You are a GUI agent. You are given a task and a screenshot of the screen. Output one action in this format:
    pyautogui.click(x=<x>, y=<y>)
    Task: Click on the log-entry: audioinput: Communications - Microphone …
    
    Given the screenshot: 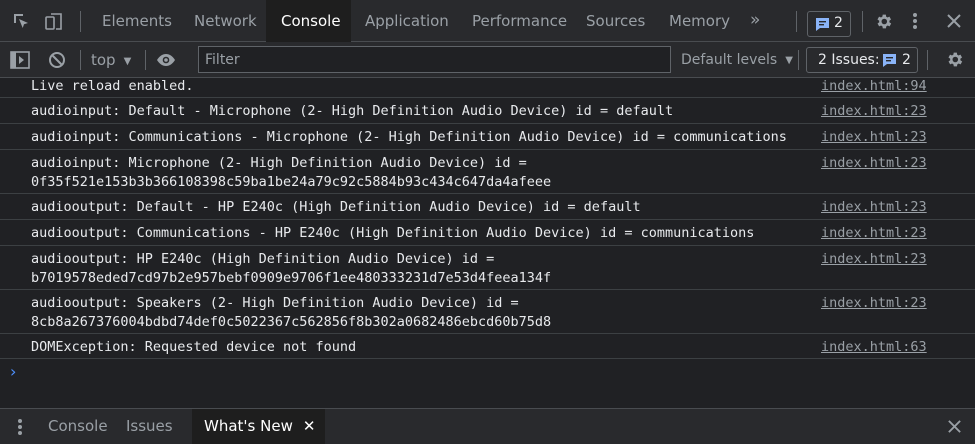 What is the action you would take?
    pyautogui.click(x=487, y=137)
    